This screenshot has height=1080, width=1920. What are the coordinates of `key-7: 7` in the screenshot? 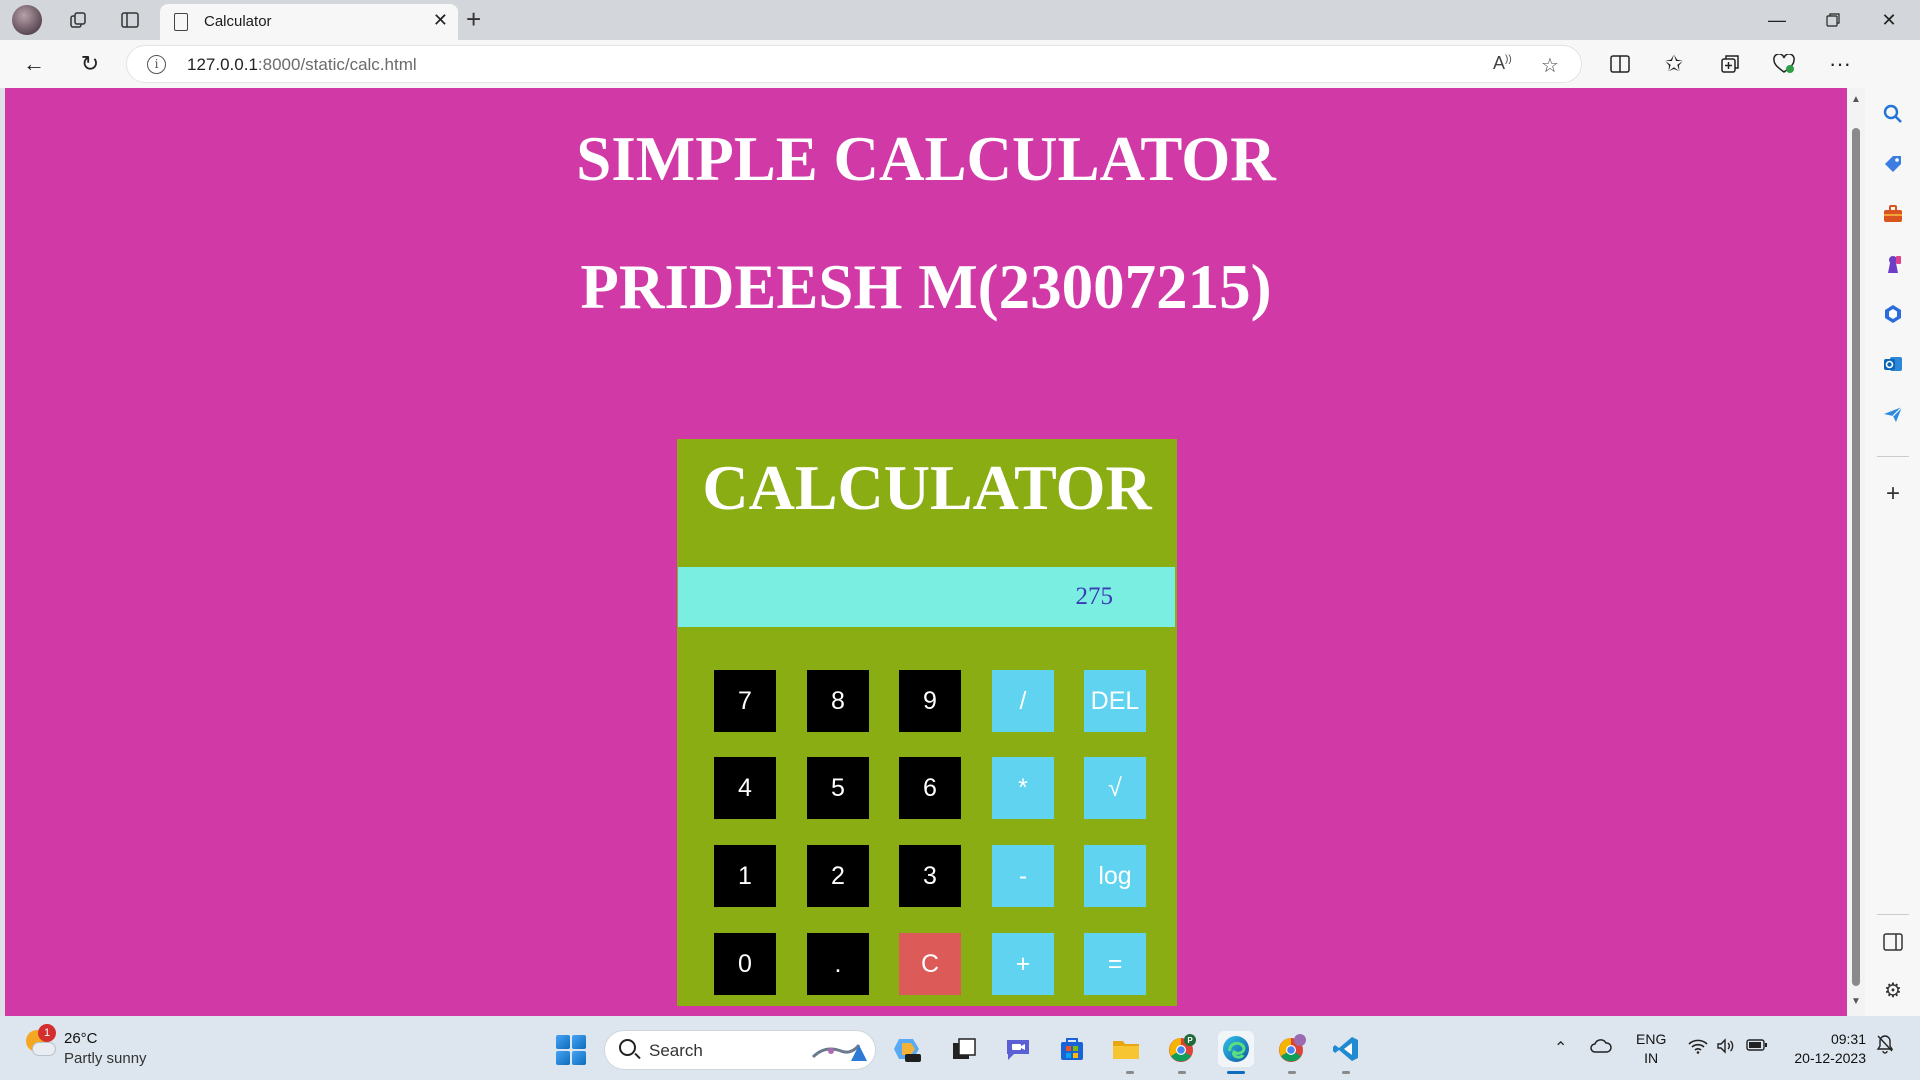 It's located at (745, 701).